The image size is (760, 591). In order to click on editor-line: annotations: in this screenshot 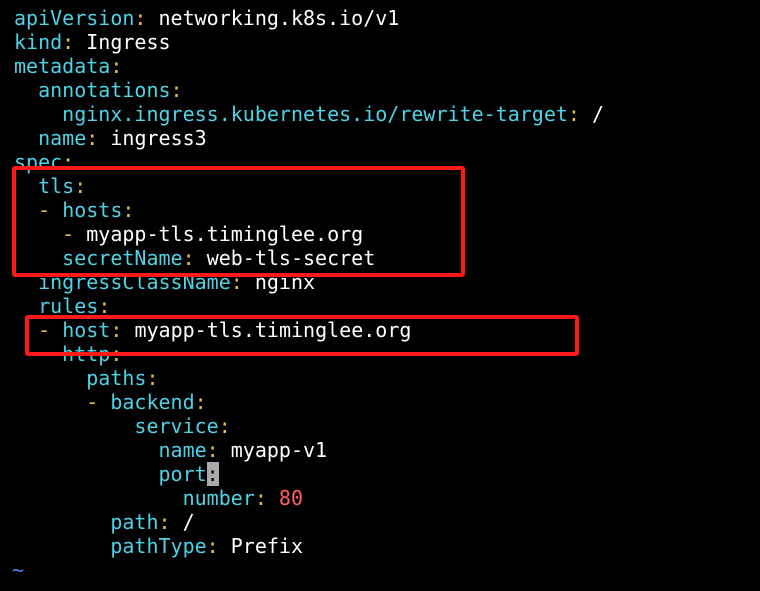, I will do `click(309, 90)`.